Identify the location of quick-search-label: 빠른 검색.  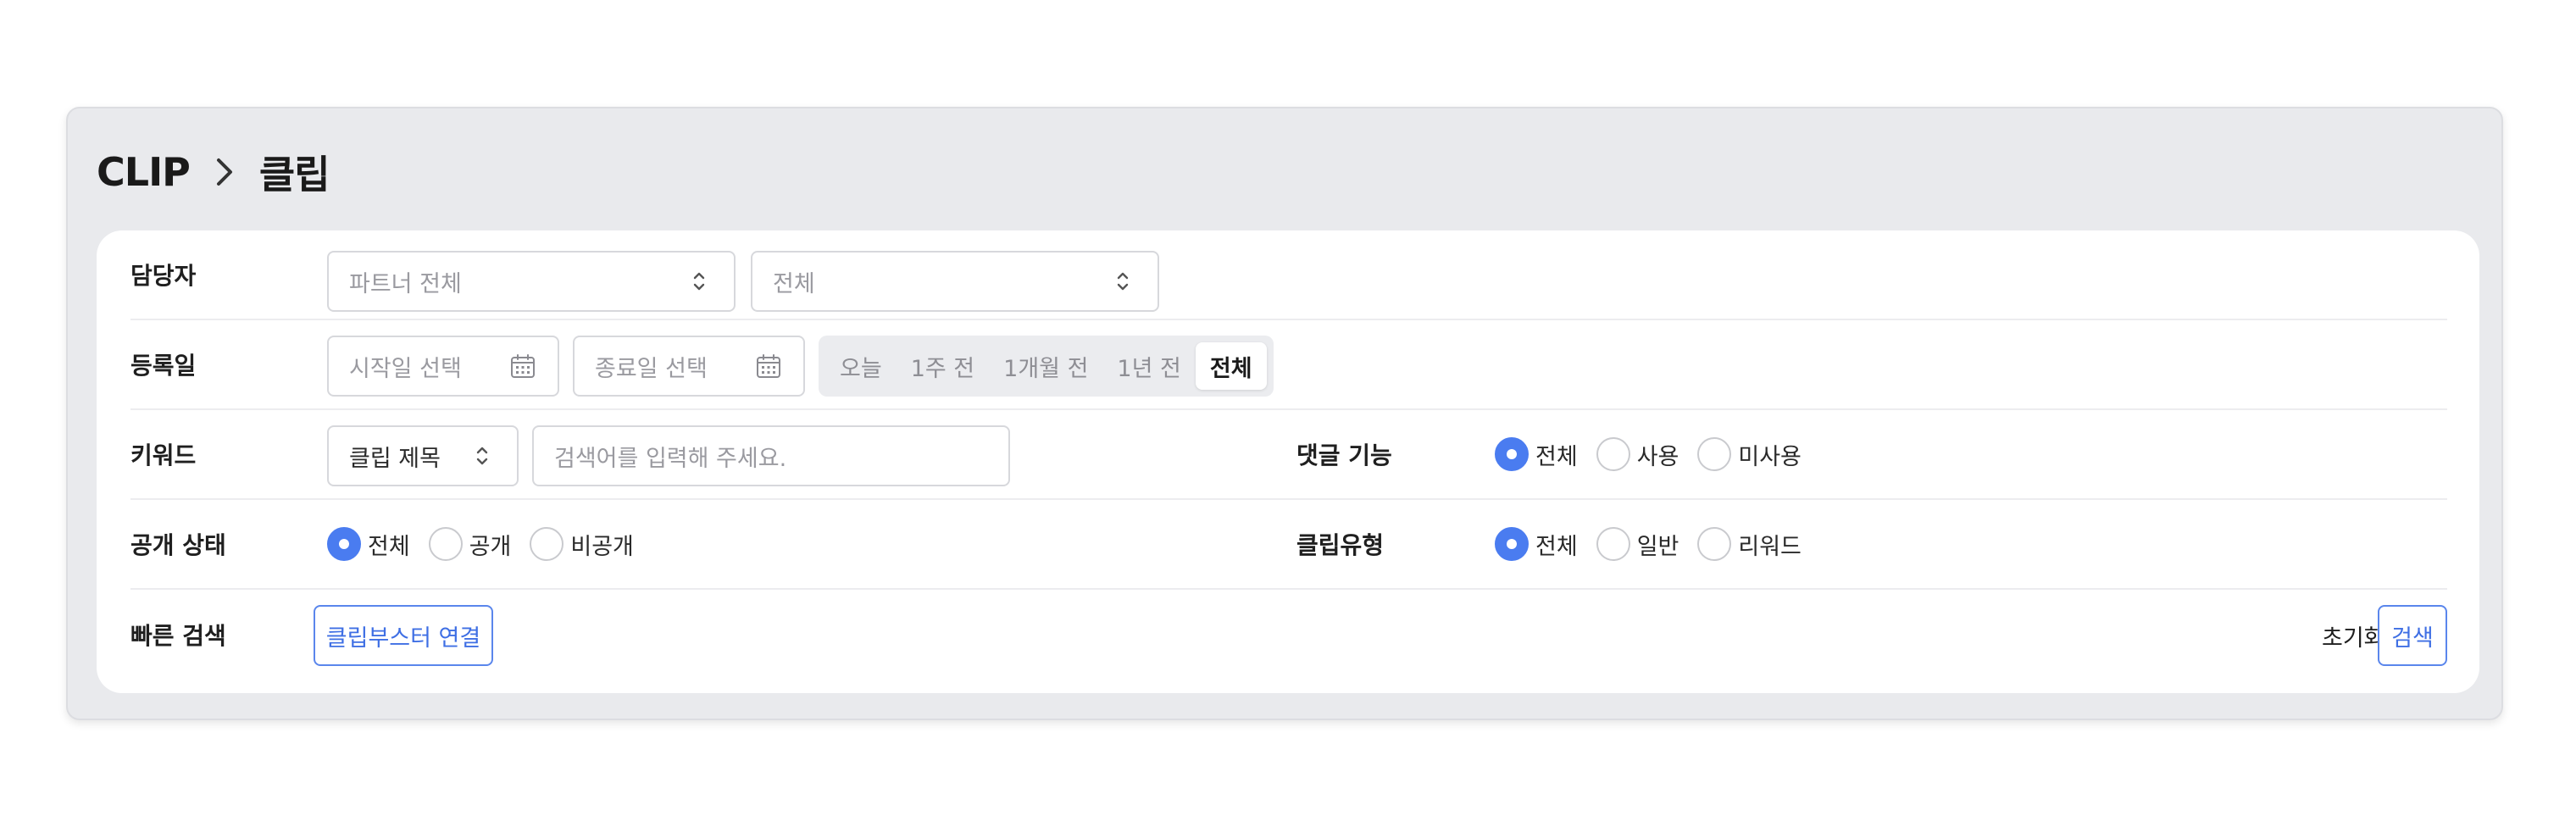
(178, 636).